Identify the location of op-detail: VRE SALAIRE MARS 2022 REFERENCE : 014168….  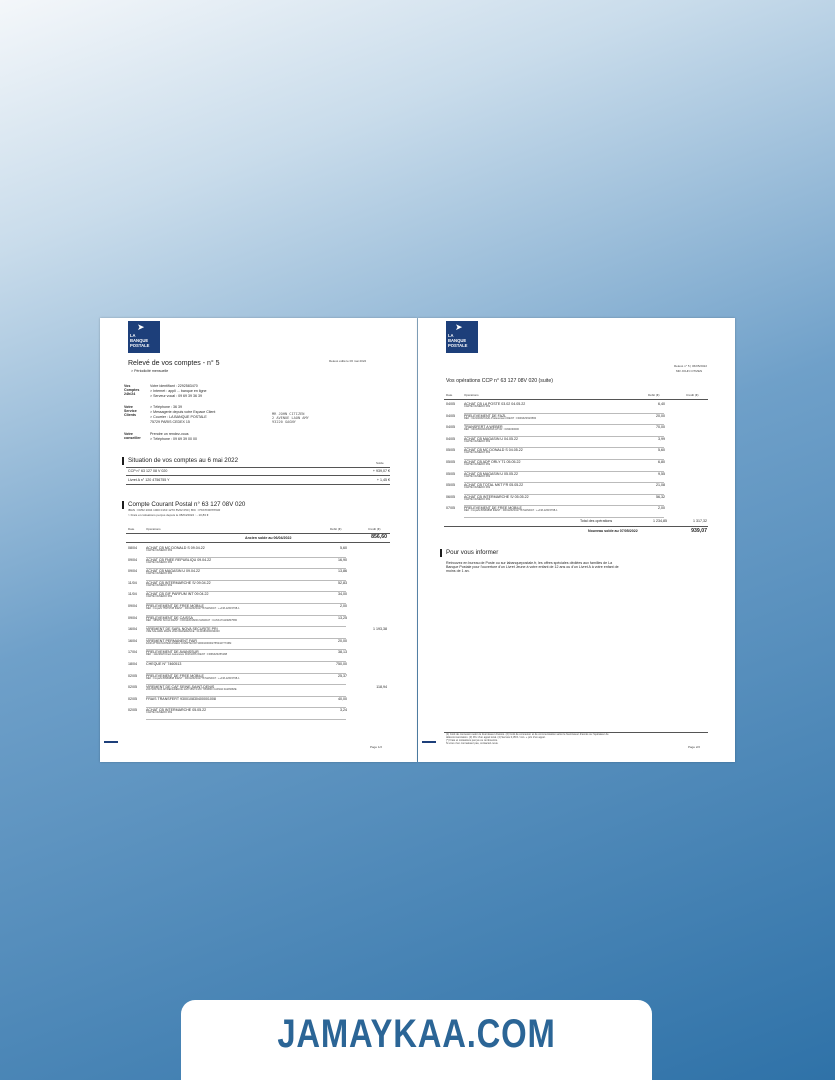
(183, 632).